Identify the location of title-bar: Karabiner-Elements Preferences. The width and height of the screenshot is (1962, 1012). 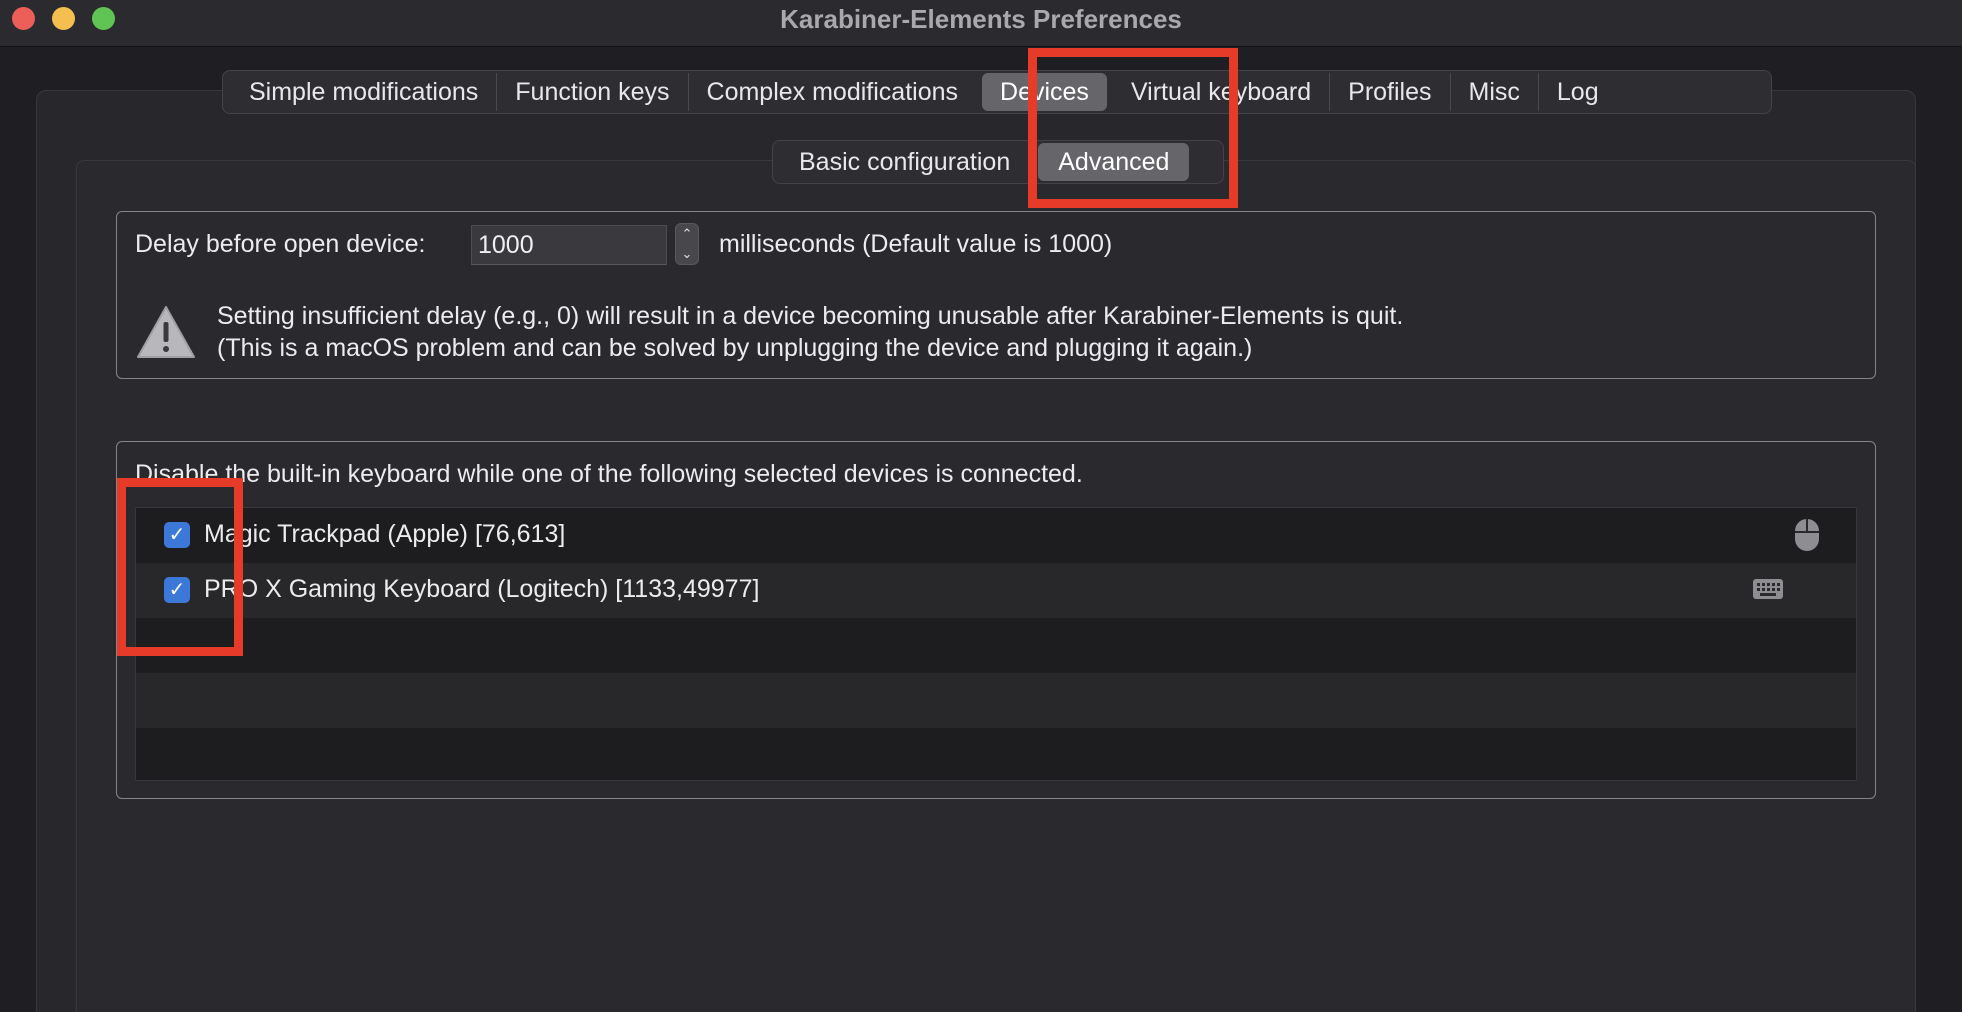
(981, 23).